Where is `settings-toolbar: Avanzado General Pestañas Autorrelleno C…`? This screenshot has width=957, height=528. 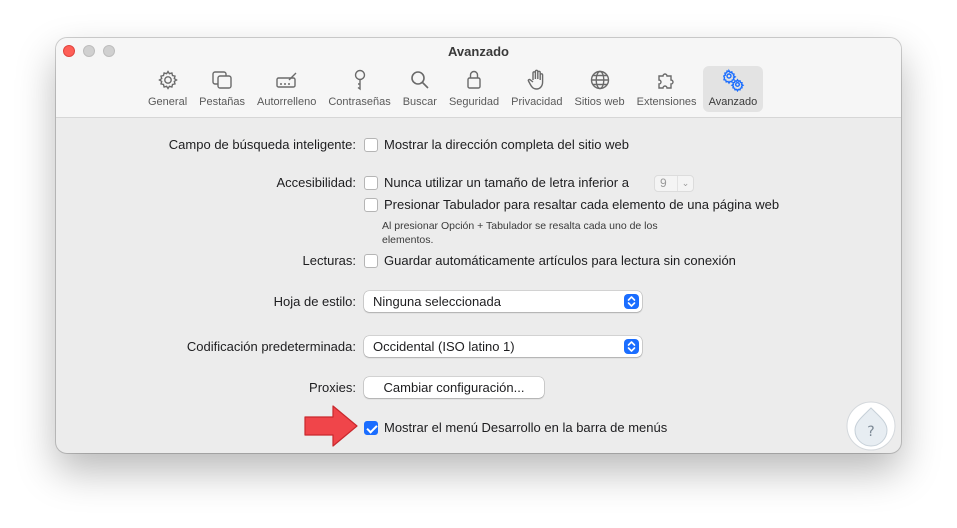
settings-toolbar: Avanzado General Pestañas Autorrelleno C… is located at coordinates (478, 78).